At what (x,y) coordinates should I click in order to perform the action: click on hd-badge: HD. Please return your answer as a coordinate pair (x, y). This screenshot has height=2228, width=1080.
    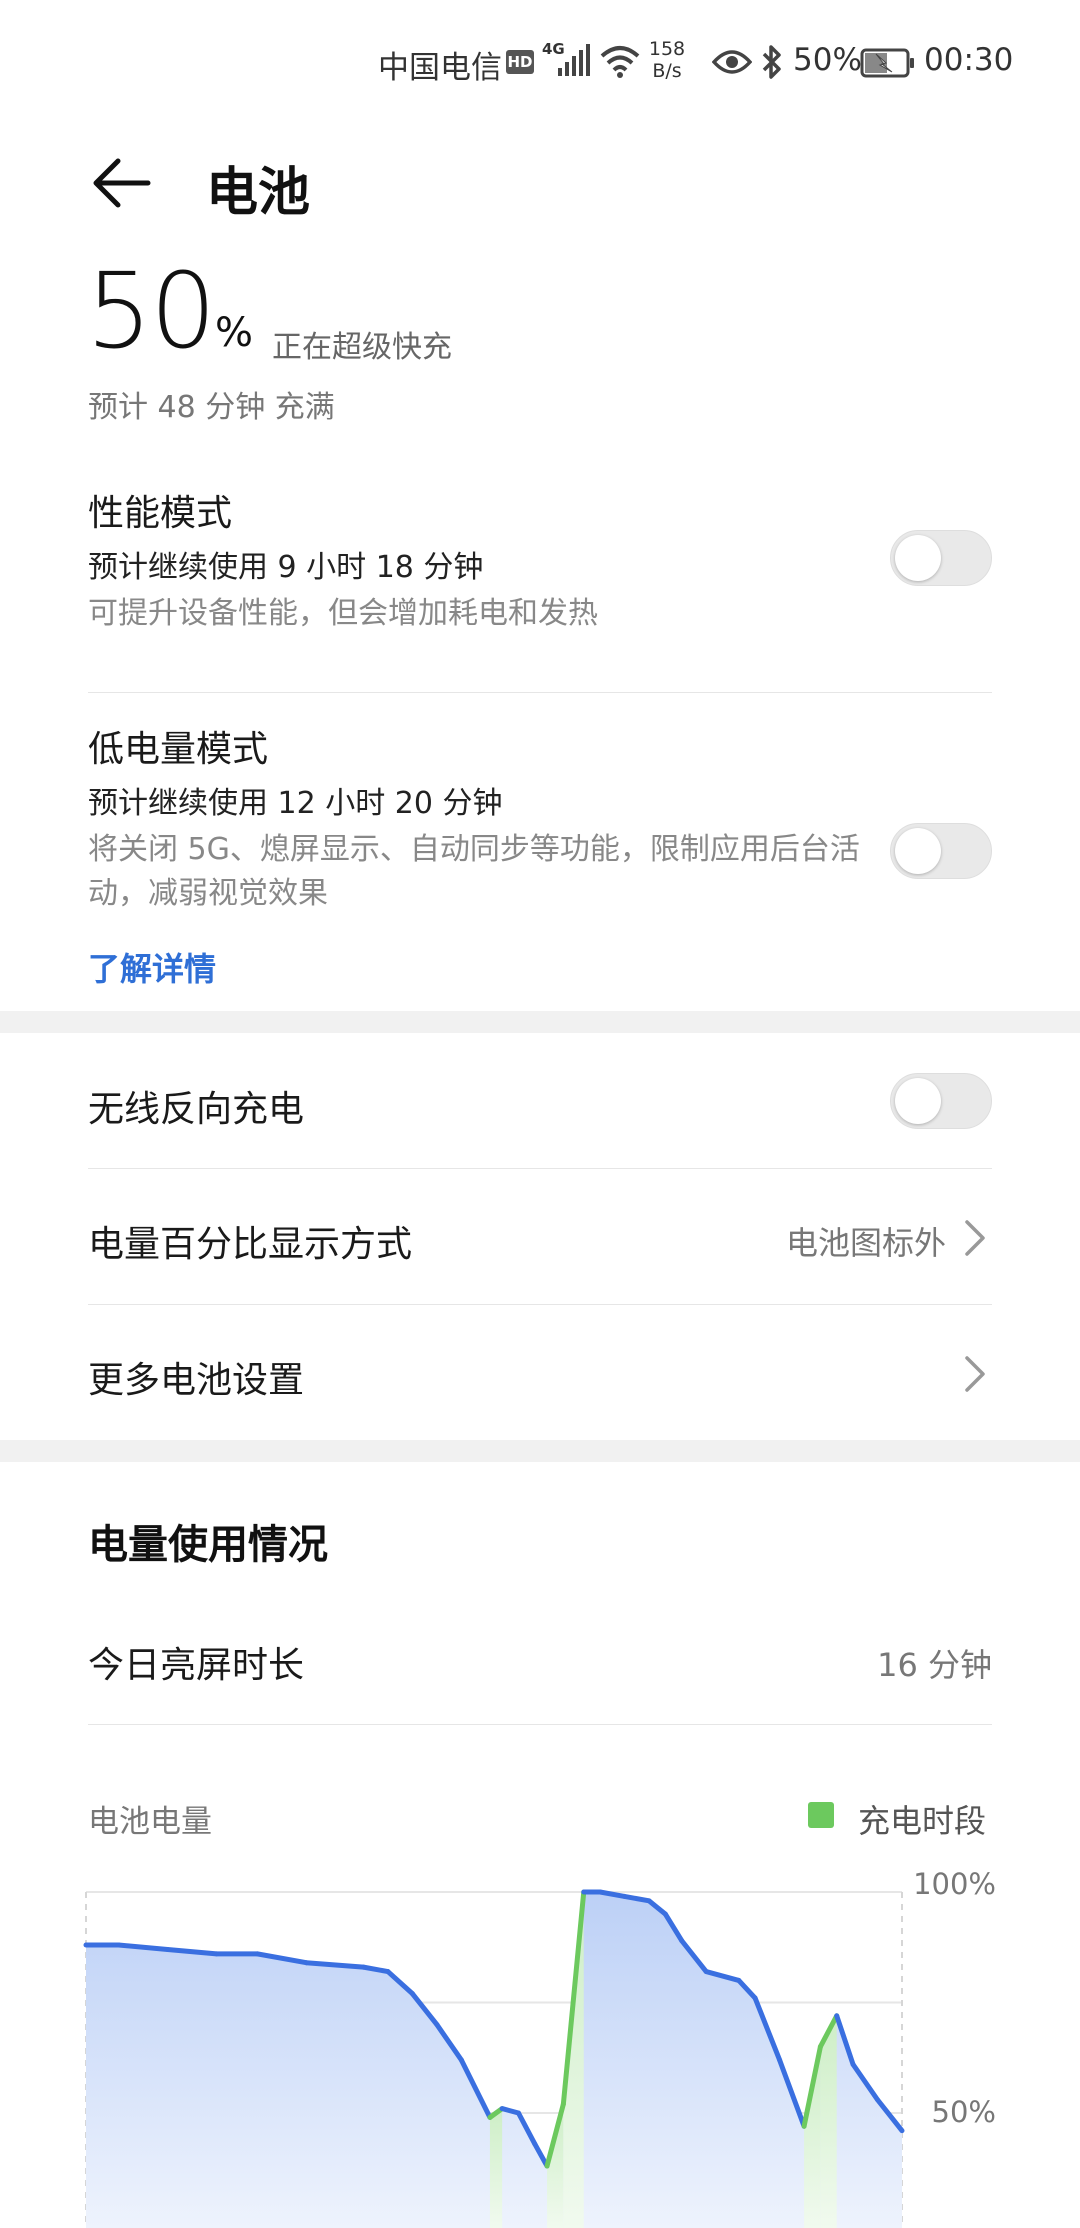
    Looking at the image, I should click on (520, 62).